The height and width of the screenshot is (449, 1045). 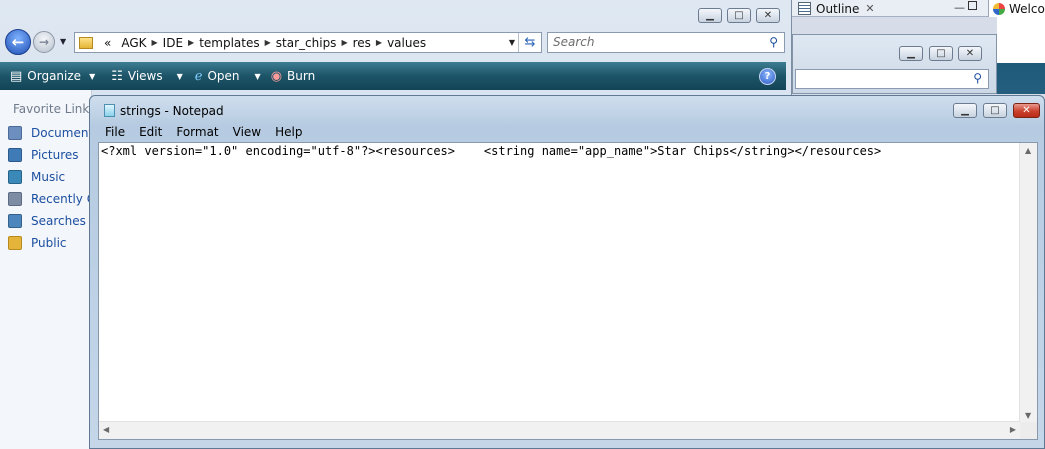 I want to click on window2-search-input: ⚲, so click(x=892, y=79).